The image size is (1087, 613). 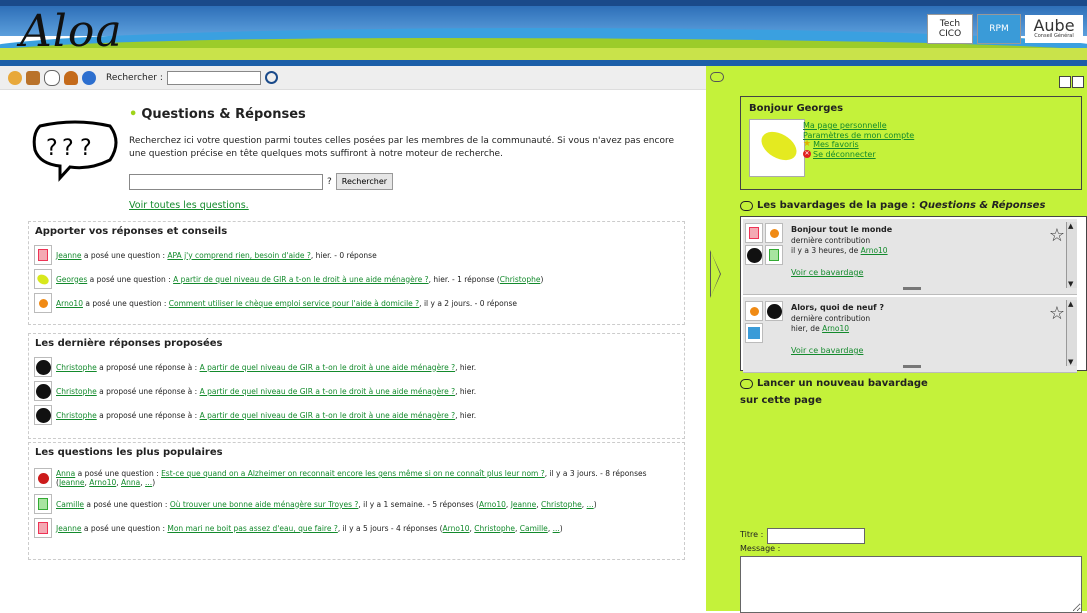 What do you see at coordinates (134, 77) in the screenshot?
I see `search-label: Rechercher :` at bounding box center [134, 77].